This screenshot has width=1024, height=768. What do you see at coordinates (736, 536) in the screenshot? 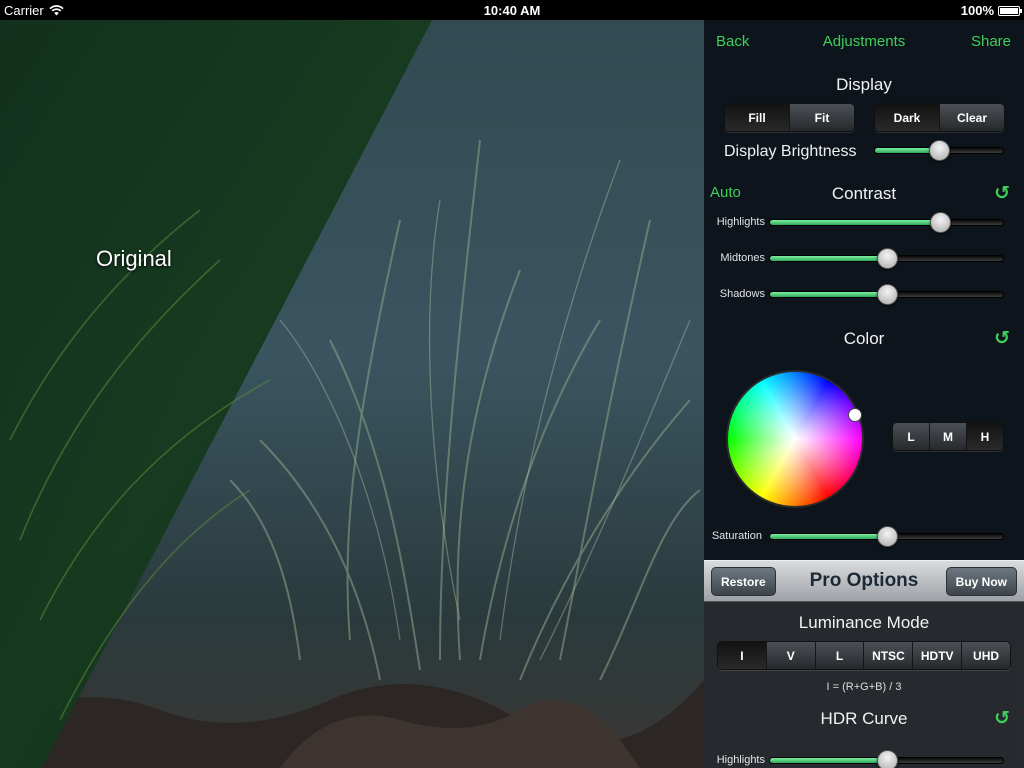
I see `saturation-label: Saturation` at bounding box center [736, 536].